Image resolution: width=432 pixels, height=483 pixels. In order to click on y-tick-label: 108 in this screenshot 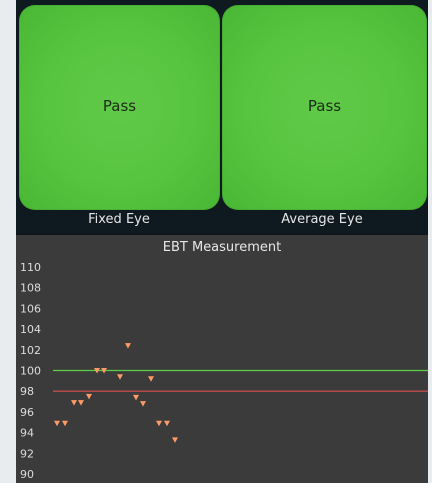, I will do `click(30, 288)`.